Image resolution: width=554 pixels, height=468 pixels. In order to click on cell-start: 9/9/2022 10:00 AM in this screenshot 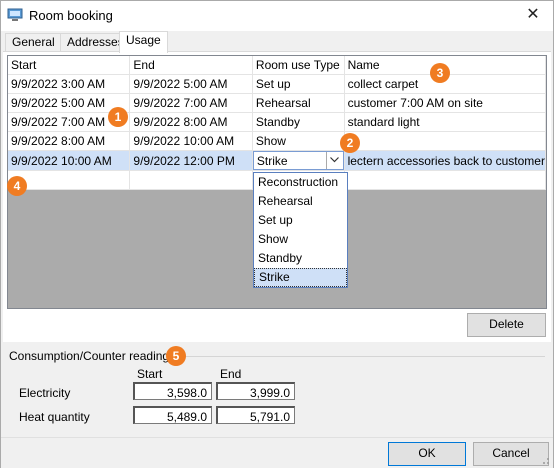, I will do `click(69, 160)`.